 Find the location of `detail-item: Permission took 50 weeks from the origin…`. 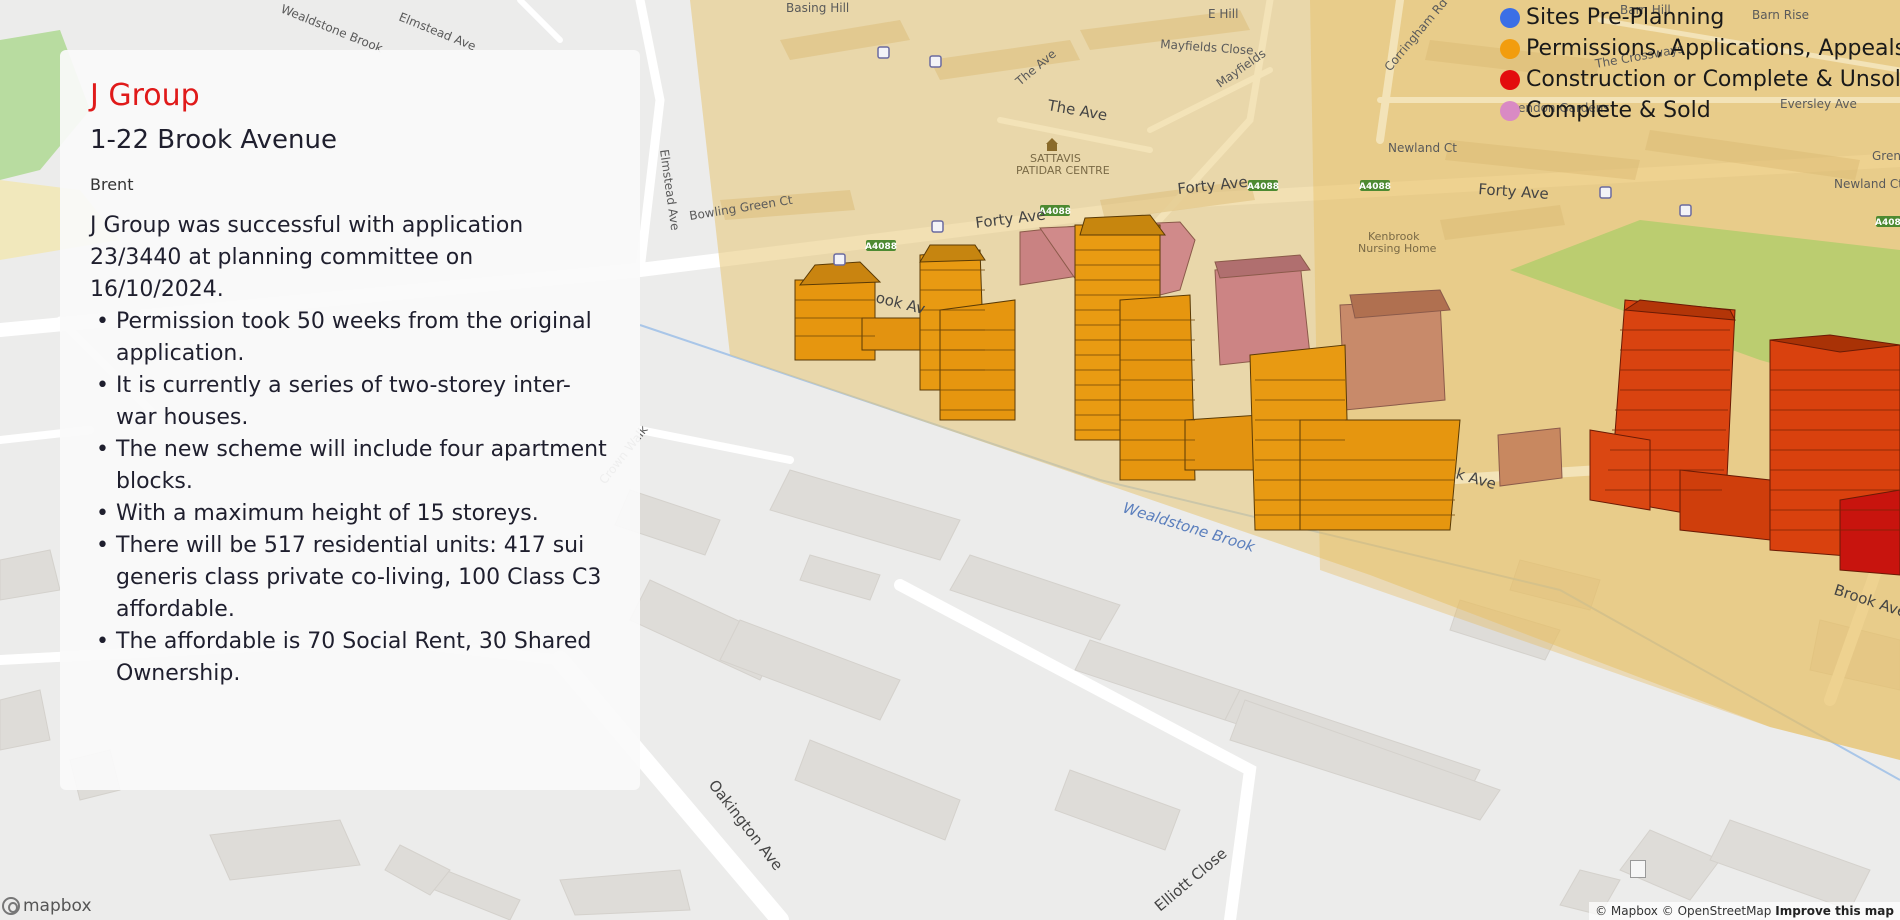

detail-item: Permission took 50 weeks from the origin… is located at coordinates (353, 338).